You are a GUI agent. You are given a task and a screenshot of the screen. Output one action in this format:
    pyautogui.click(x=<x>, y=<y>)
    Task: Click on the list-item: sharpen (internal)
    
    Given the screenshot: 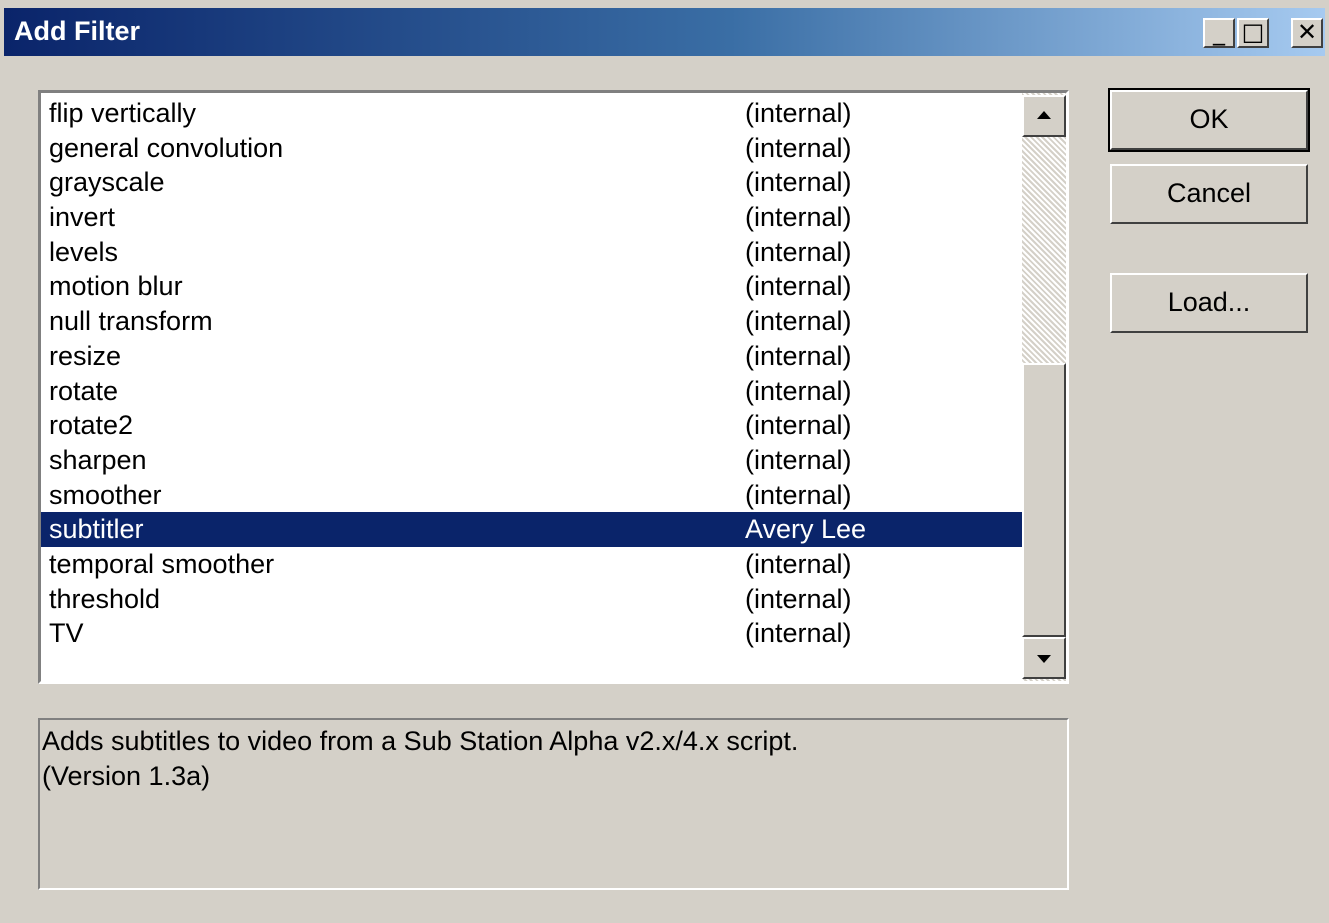 What is the action you would take?
    pyautogui.click(x=532, y=460)
    